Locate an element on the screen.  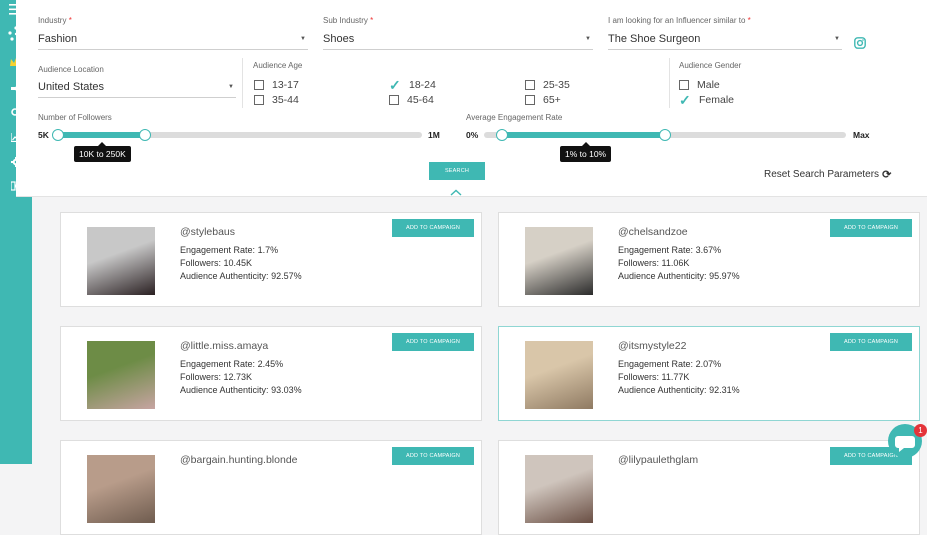
industry-label: Industry * is located at coordinates (55, 20).